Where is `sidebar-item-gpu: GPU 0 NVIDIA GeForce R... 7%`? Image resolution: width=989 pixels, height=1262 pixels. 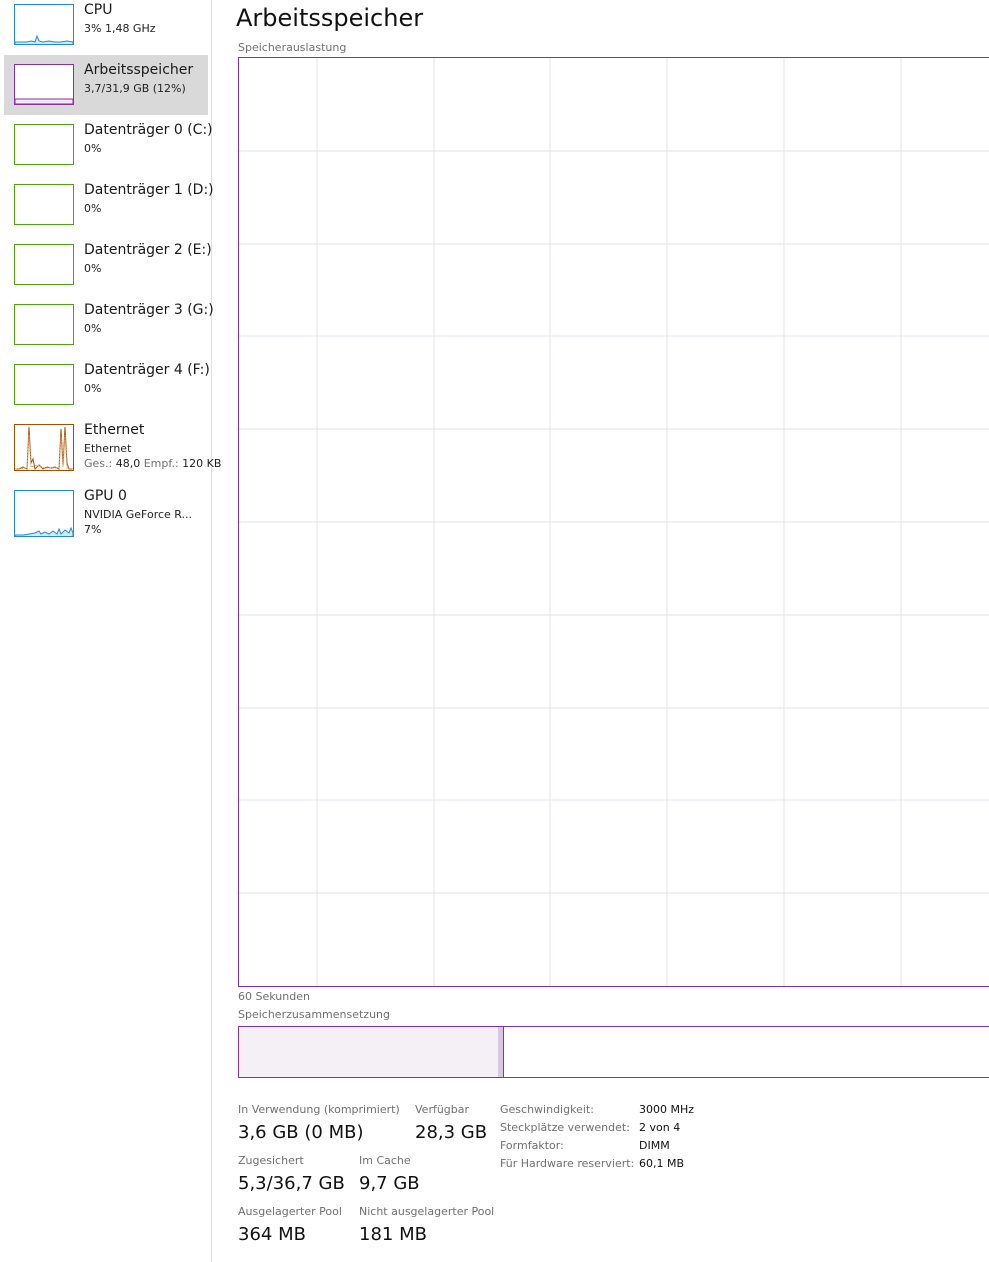 sidebar-item-gpu: GPU 0 NVIDIA GeForce R... 7% is located at coordinates (106, 514).